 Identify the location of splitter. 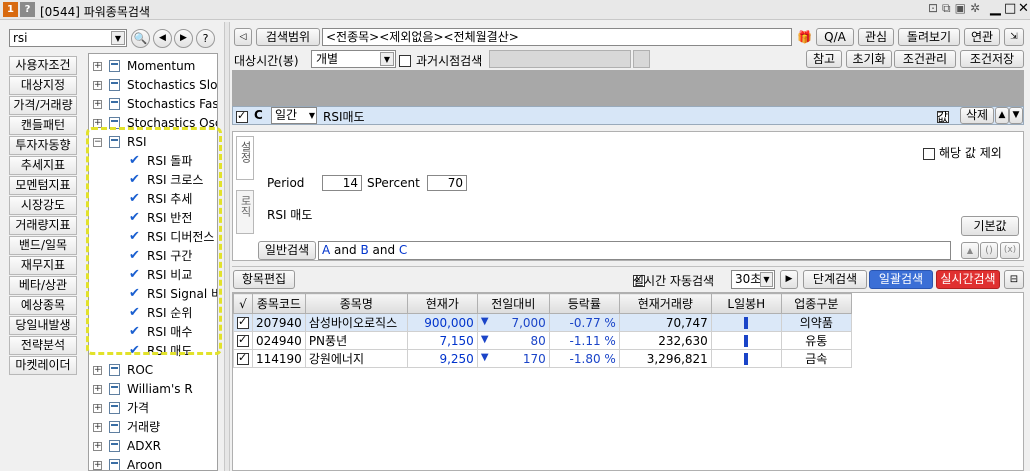
(227, 246).